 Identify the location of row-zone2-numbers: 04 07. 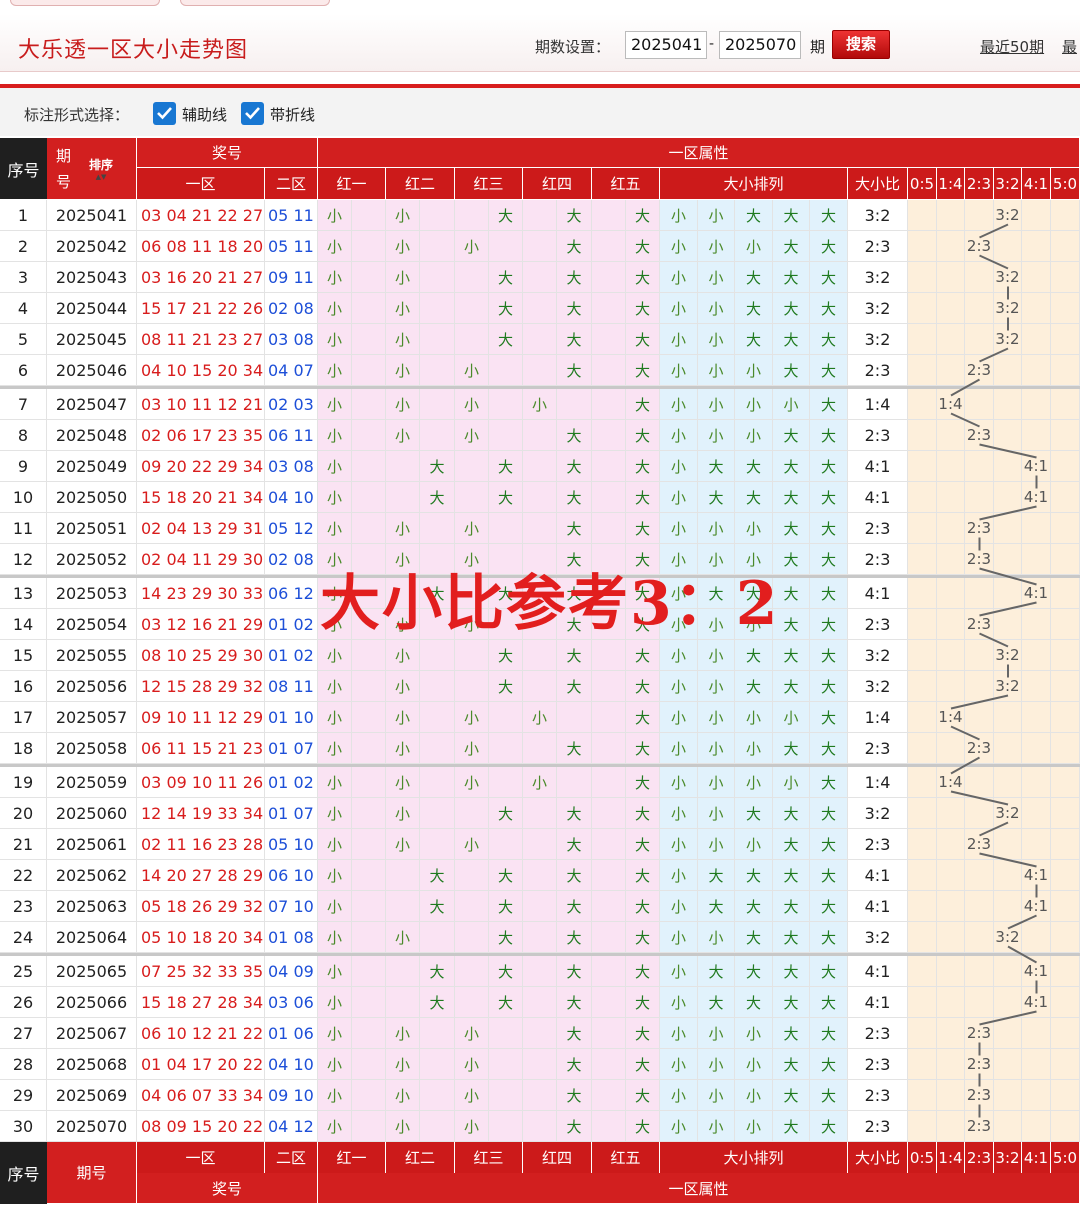
(291, 370).